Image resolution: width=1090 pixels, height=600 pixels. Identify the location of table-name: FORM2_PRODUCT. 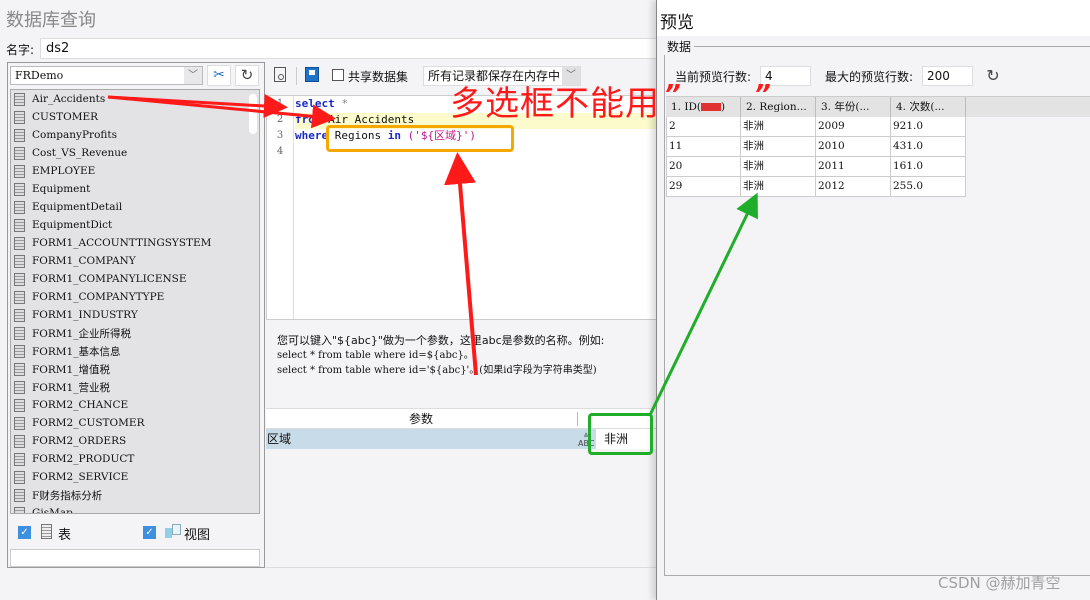
(83, 459).